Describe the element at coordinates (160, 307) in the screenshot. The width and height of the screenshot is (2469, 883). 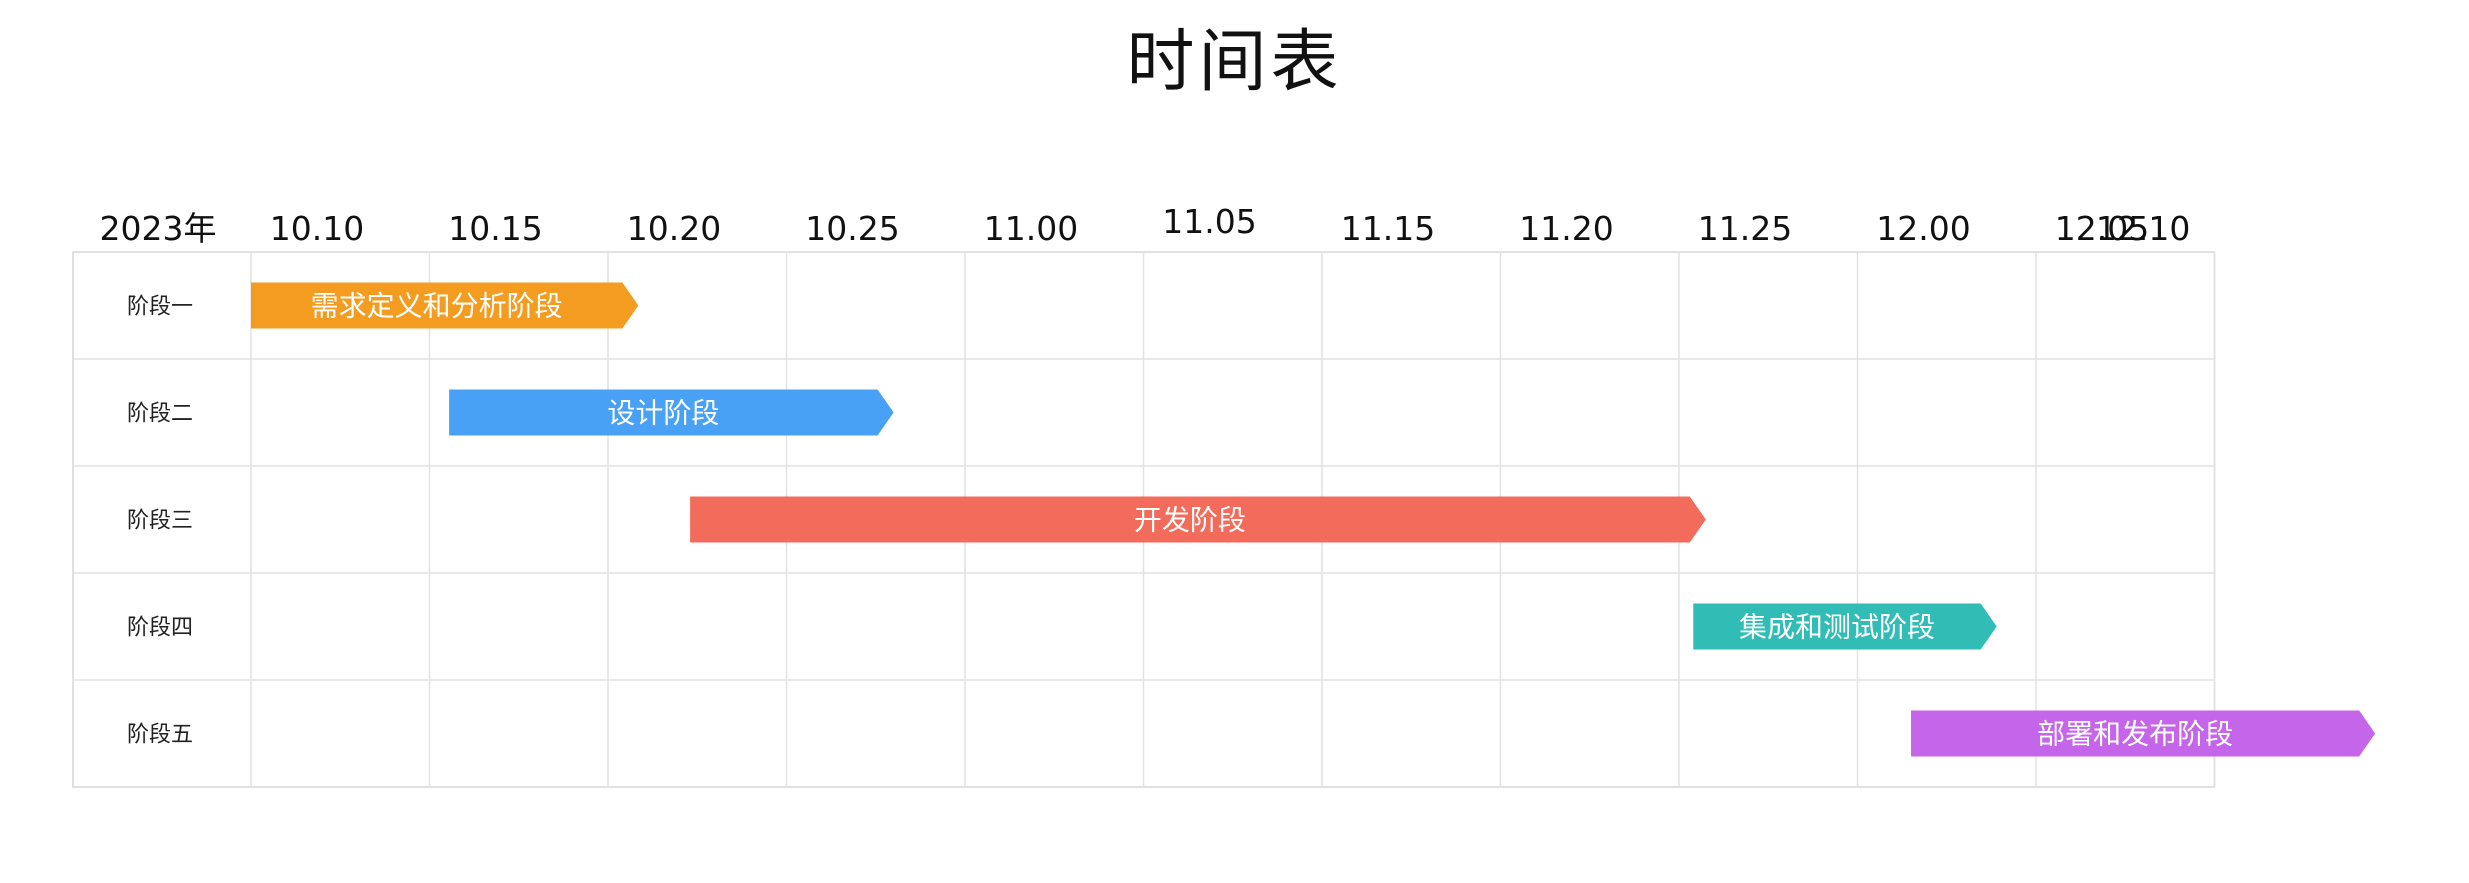
I see `row-label: 阶段一` at that location.